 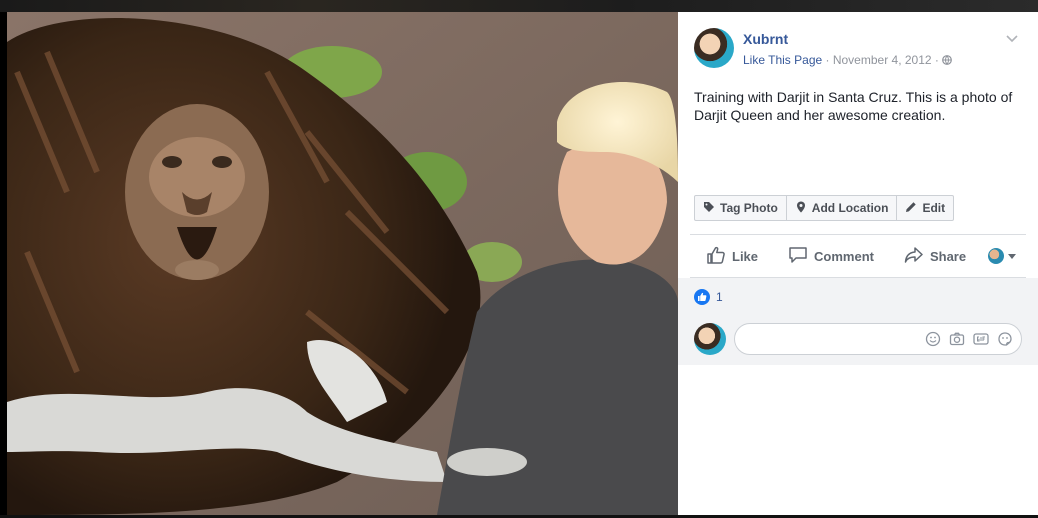 I want to click on reactions-summary: 1, so click(x=708, y=297).